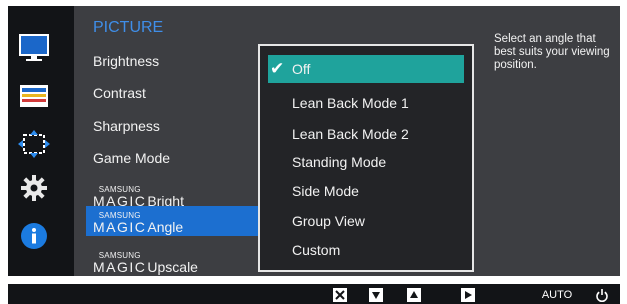 The width and height of the screenshot is (627, 304). I want to click on down-button, so click(376, 295).